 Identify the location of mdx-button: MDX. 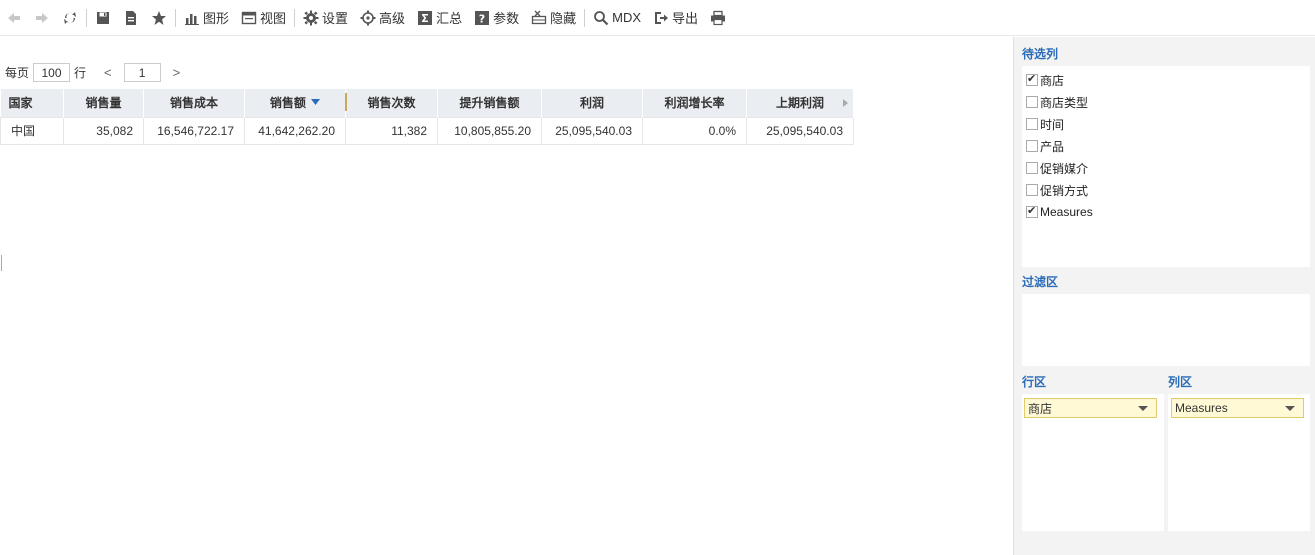
(617, 18).